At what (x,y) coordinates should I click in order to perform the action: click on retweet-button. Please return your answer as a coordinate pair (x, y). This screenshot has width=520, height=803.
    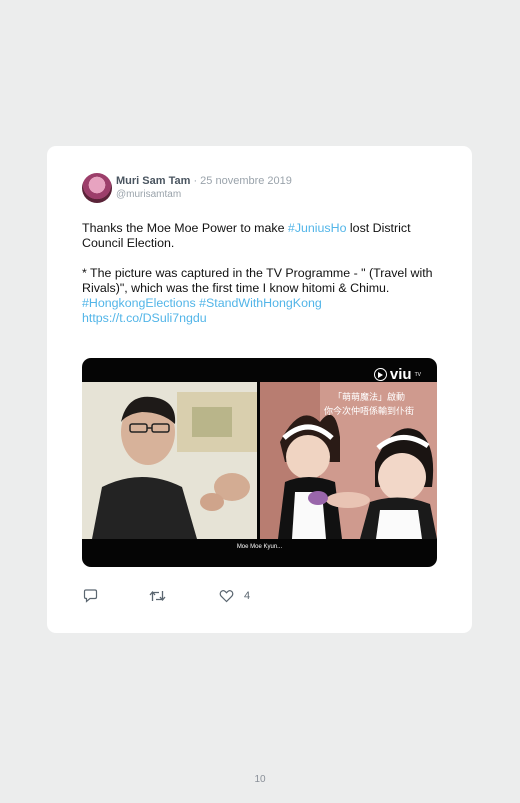
    Looking at the image, I should click on (157, 596).